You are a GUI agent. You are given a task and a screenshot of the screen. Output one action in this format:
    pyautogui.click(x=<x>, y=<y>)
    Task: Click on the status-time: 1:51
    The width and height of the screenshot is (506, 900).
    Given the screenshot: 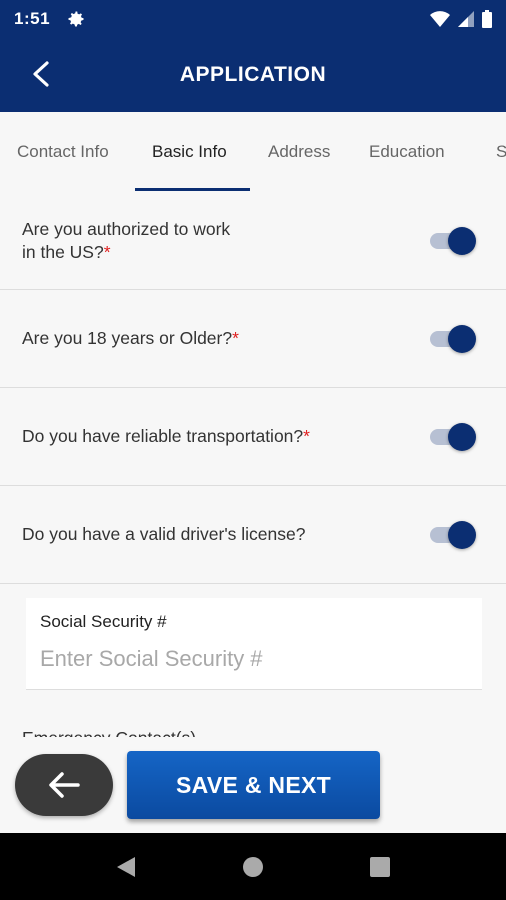 What is the action you would take?
    pyautogui.click(x=32, y=18)
    